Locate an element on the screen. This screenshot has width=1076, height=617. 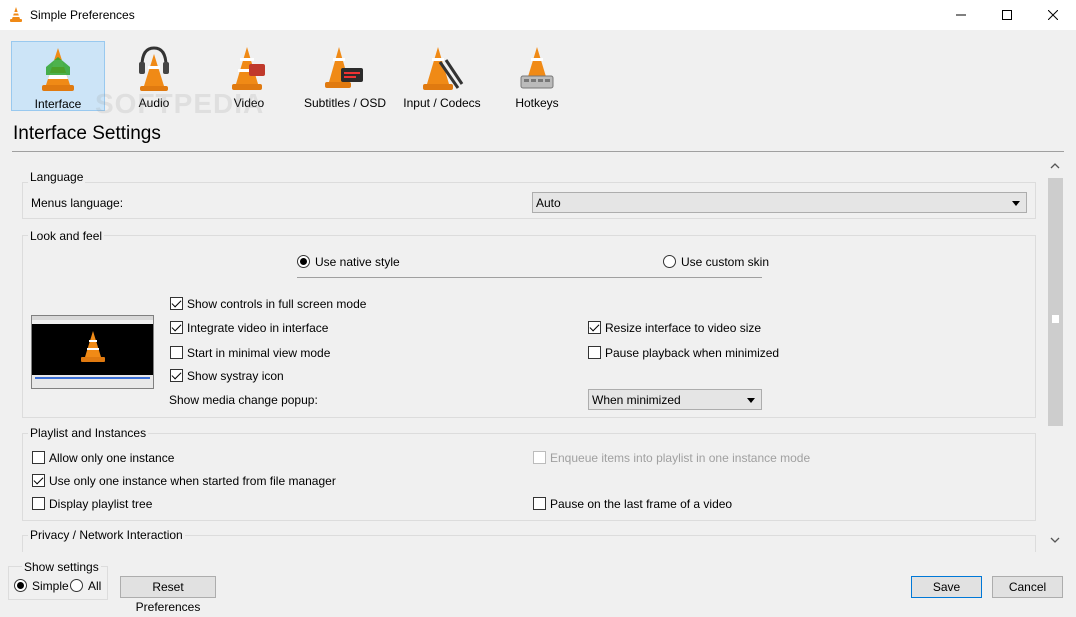
custom-skin-label: Use custom skin is located at coordinates (725, 262).